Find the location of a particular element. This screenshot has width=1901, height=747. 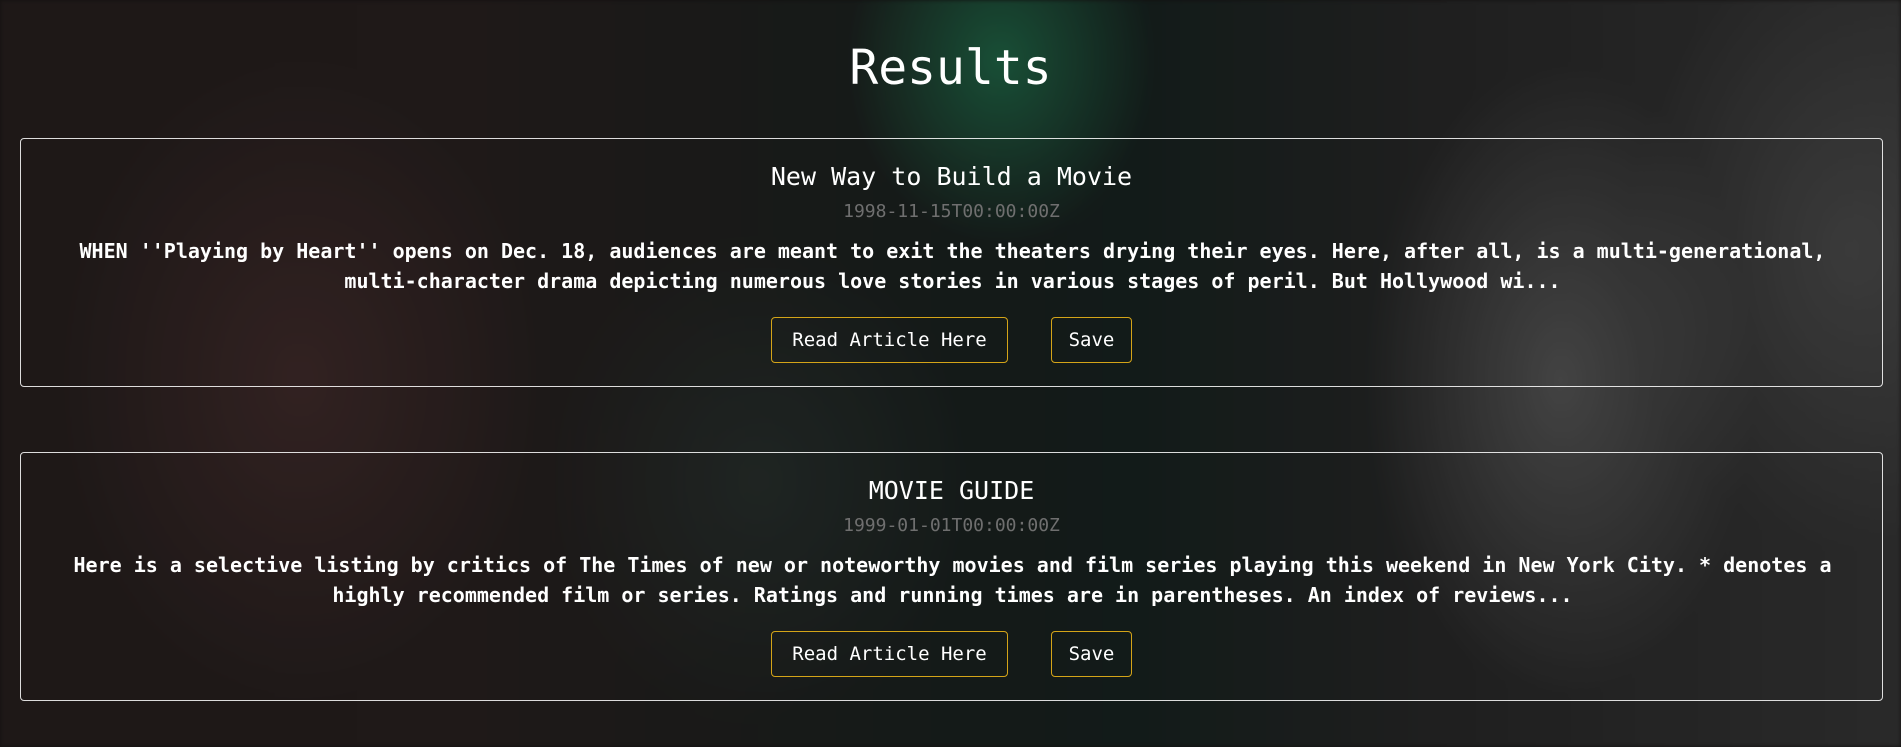

article-title: New Way to Build a Movie is located at coordinates (951, 176).